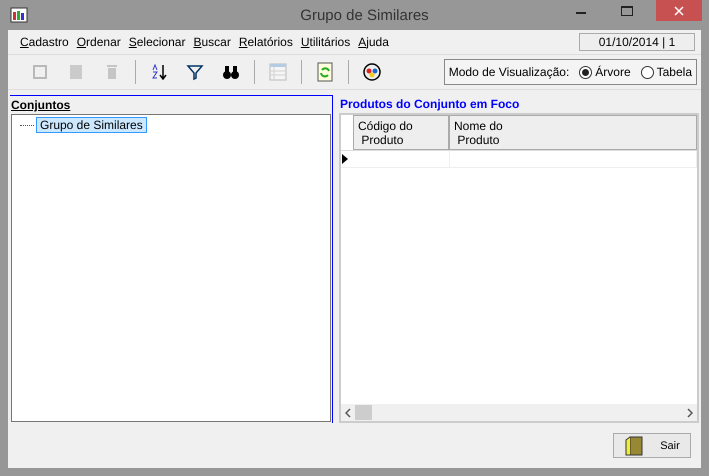  I want to click on menu-item: Buscar, so click(212, 42).